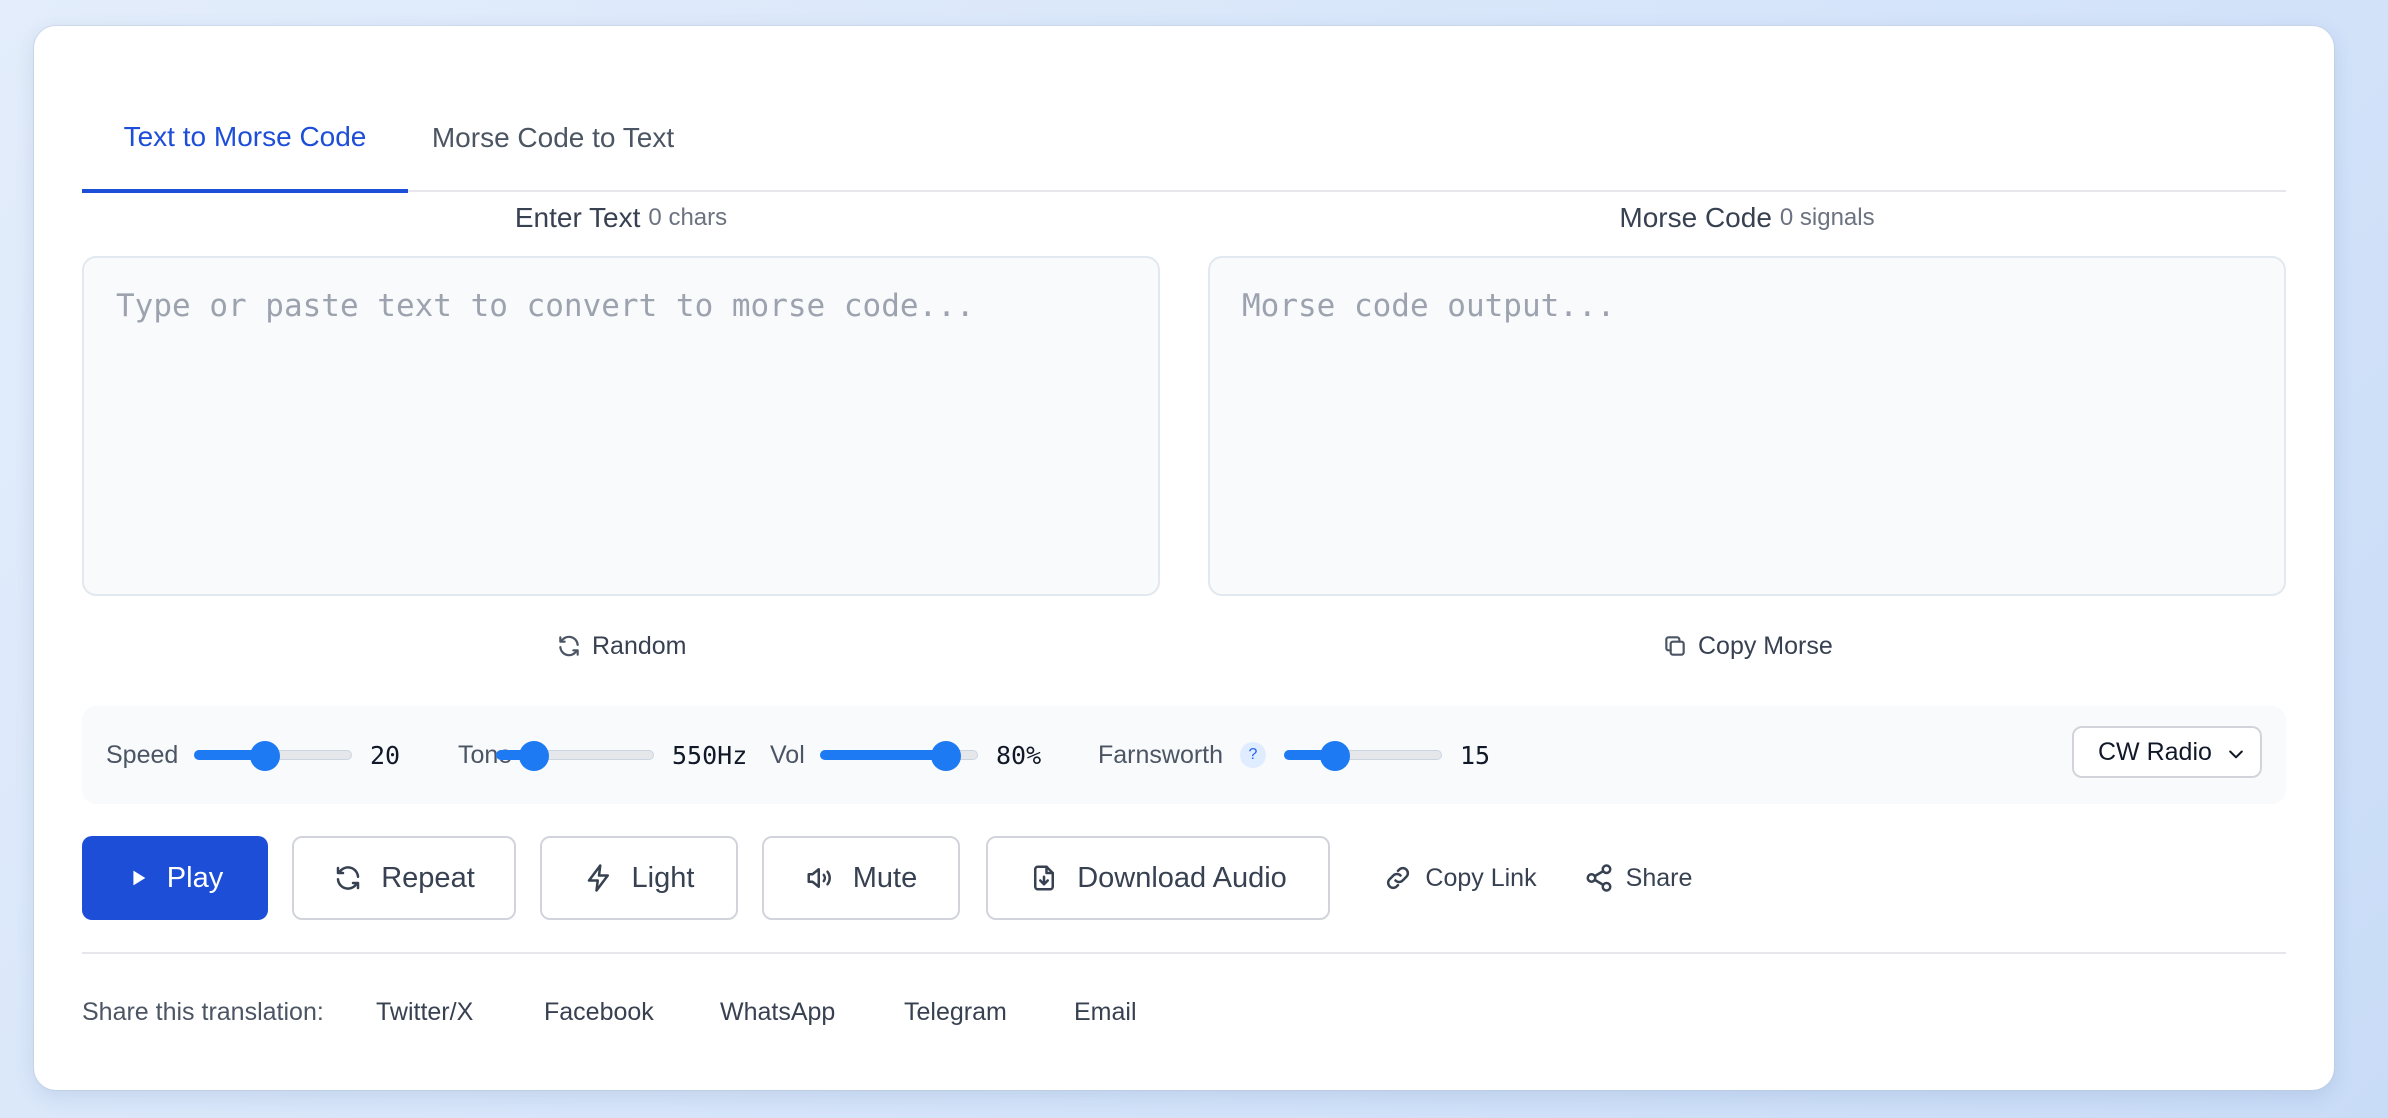  What do you see at coordinates (428, 877) in the screenshot?
I see `repeat-label: Repeat` at bounding box center [428, 877].